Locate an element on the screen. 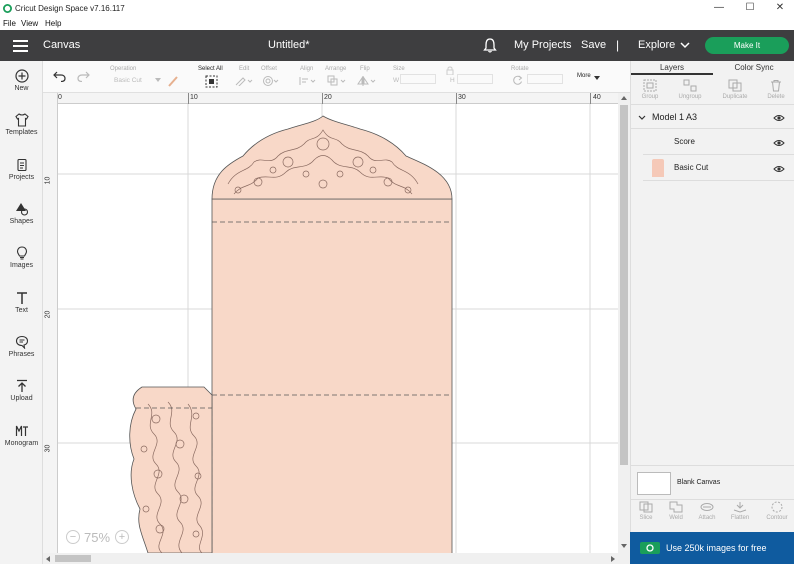  sidebar-label: Projects is located at coordinates (21, 177).